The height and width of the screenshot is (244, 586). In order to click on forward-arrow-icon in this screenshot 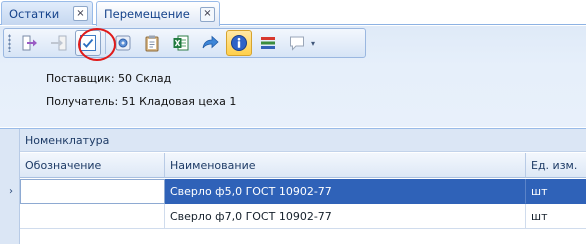, I will do `click(210, 42)`.